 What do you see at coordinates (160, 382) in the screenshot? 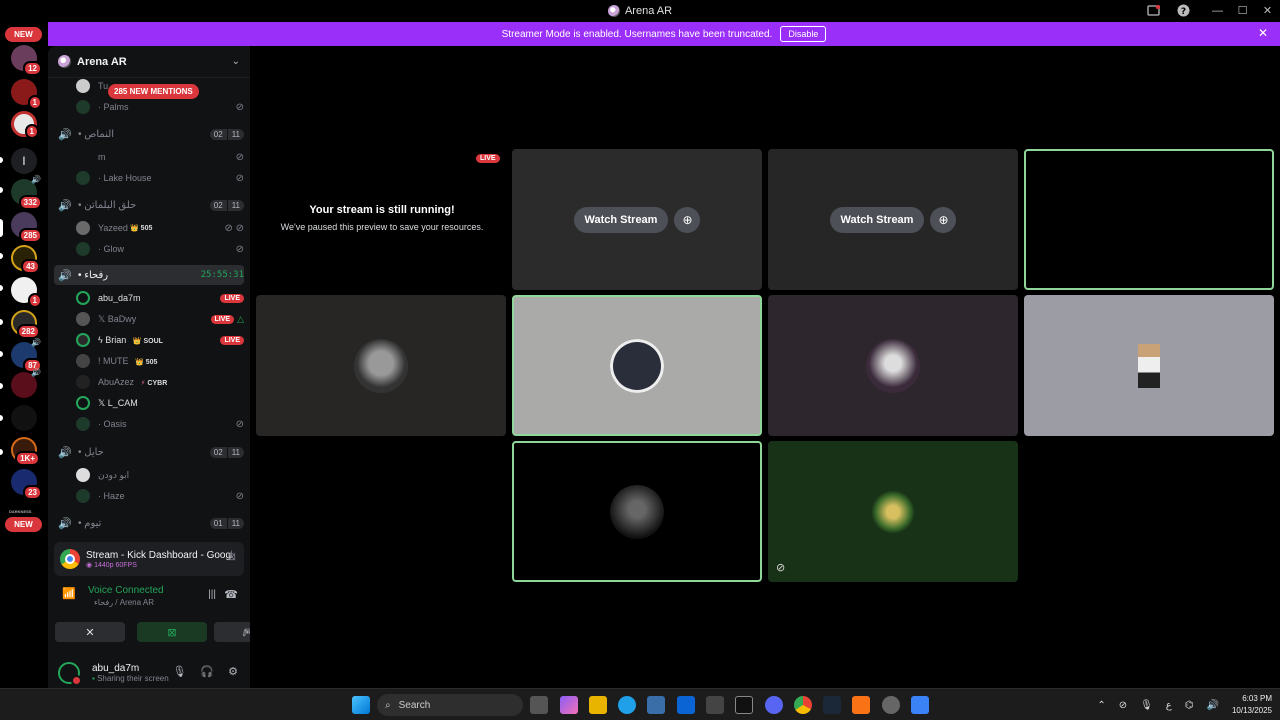
I see `voice-user: AbuAzez ⚡ CYBR` at bounding box center [160, 382].